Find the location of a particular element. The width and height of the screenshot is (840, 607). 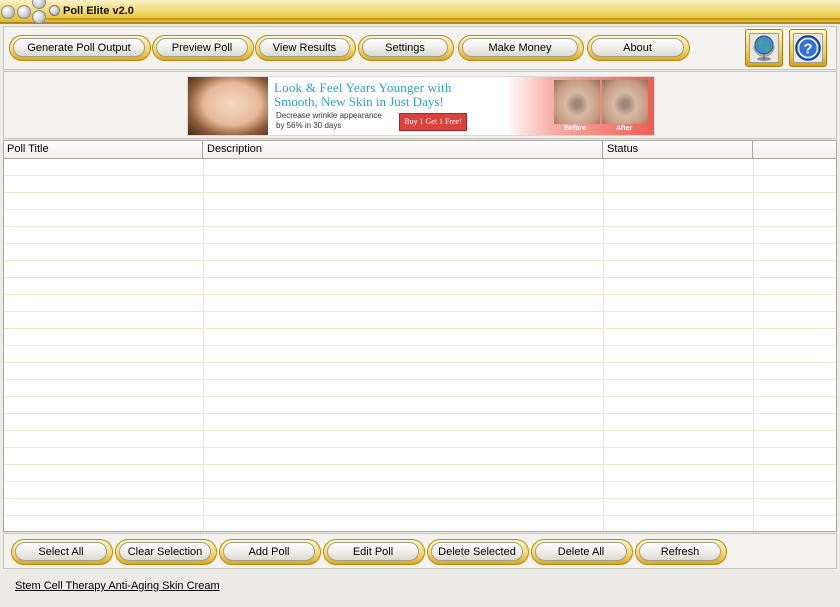

delete-selected-button: Delete Selected is located at coordinates (478, 552).